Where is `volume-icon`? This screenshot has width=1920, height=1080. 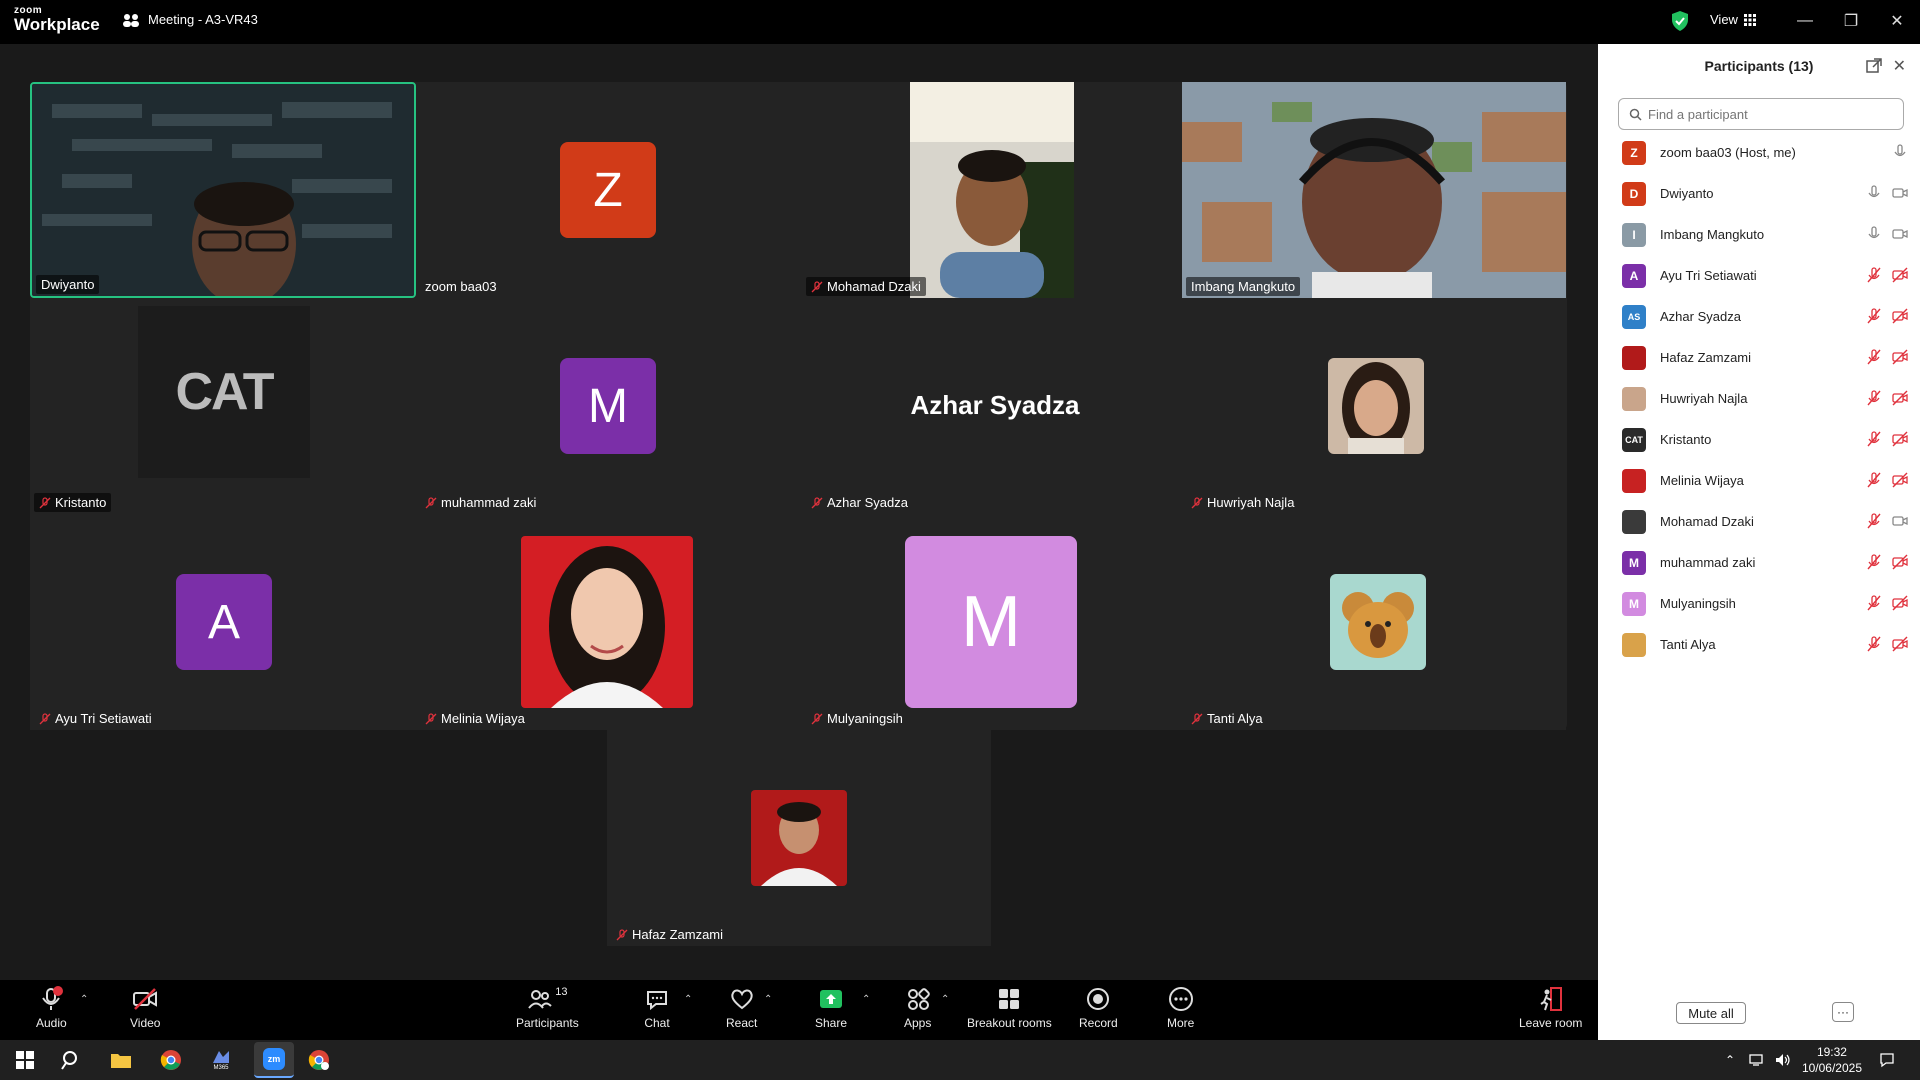 volume-icon is located at coordinates (1783, 1060).